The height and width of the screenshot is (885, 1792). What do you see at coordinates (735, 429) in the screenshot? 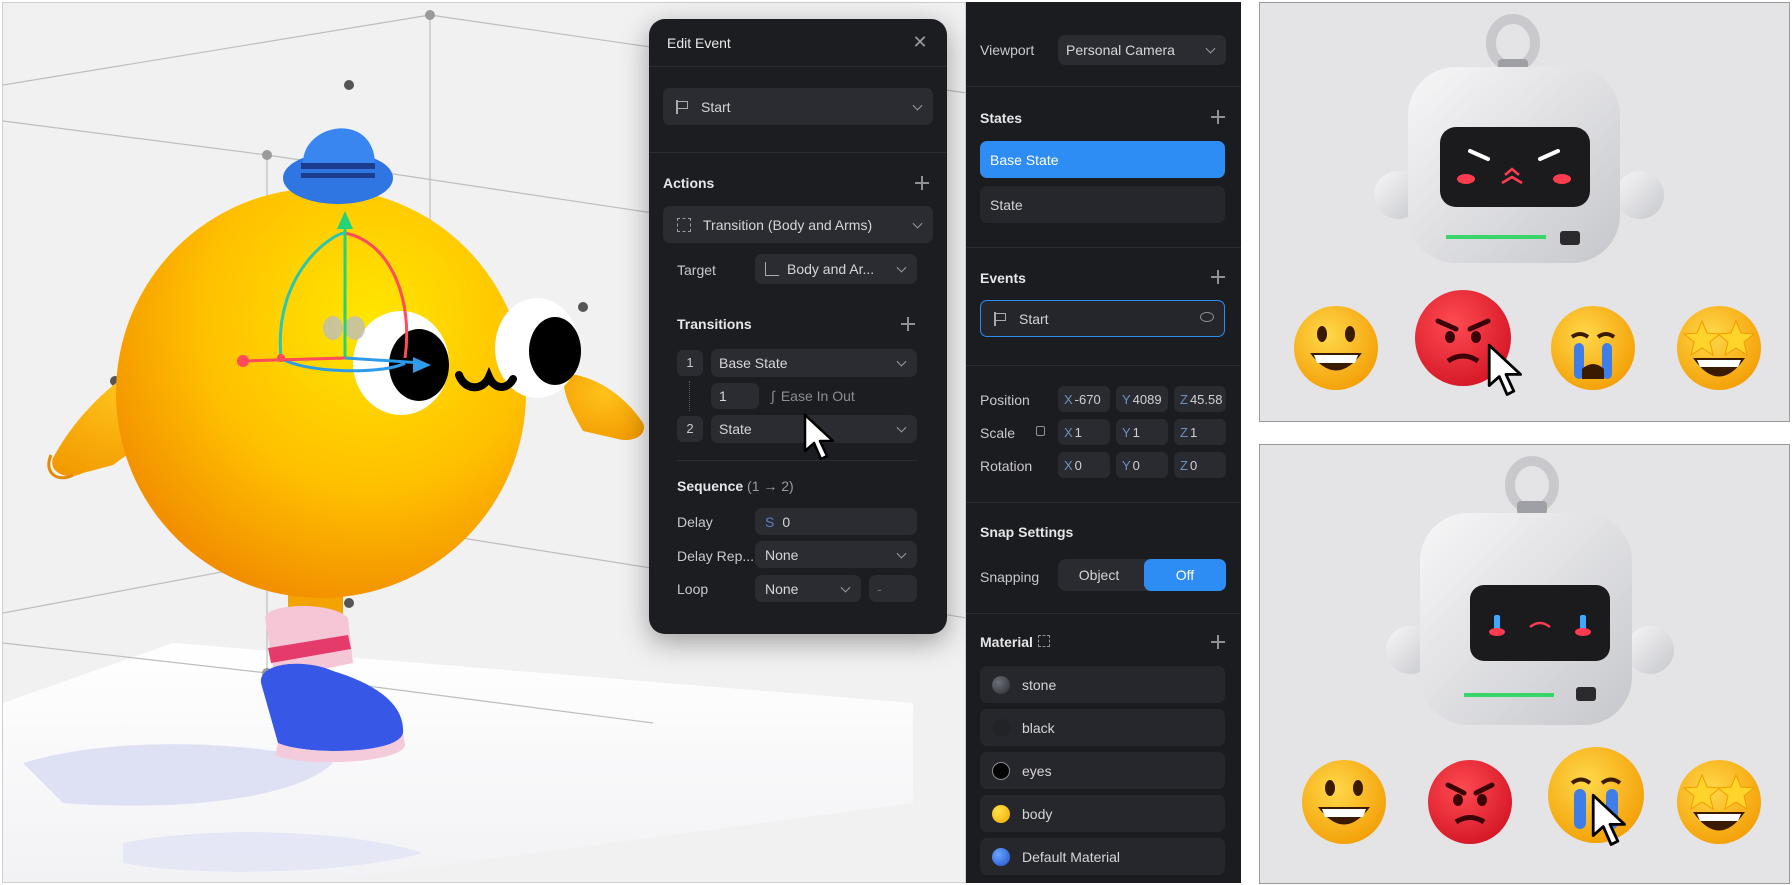
I see `transition-state-value: State` at bounding box center [735, 429].